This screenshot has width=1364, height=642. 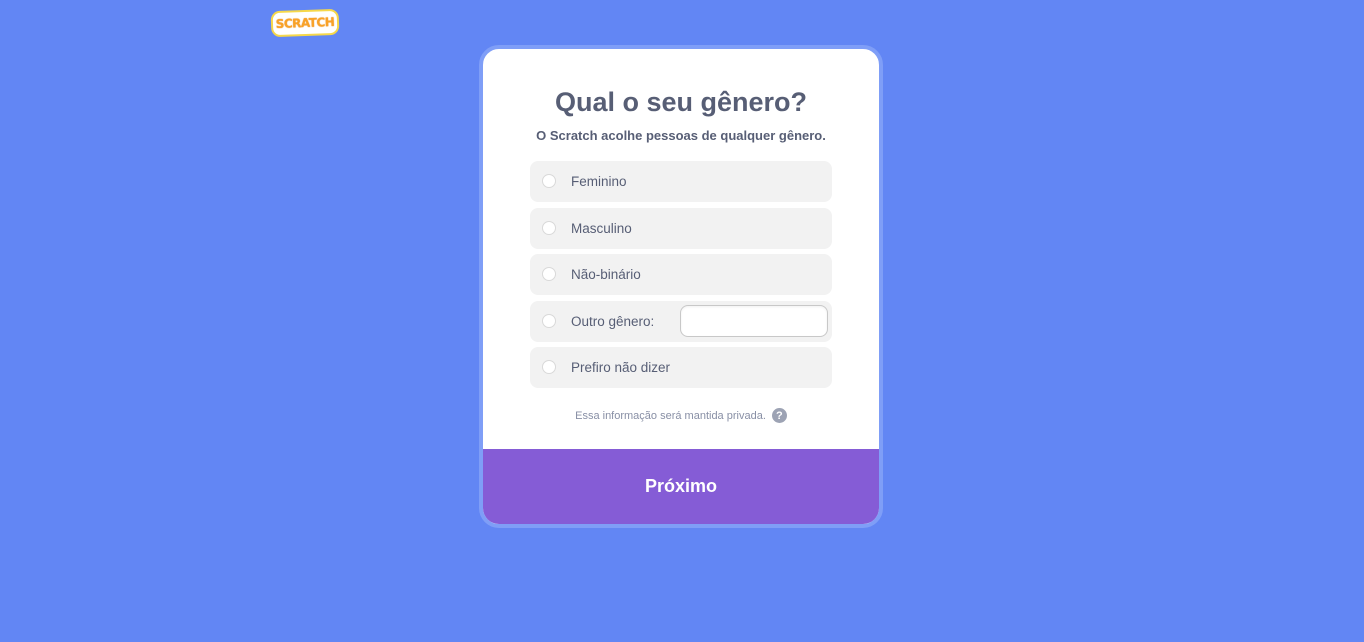 I want to click on option-label: Prefiro não dizer, so click(x=621, y=368).